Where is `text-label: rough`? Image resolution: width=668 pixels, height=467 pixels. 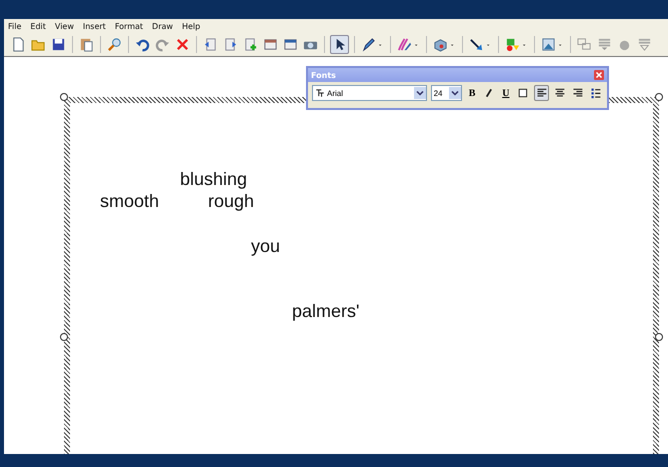
text-label: rough is located at coordinates (231, 201).